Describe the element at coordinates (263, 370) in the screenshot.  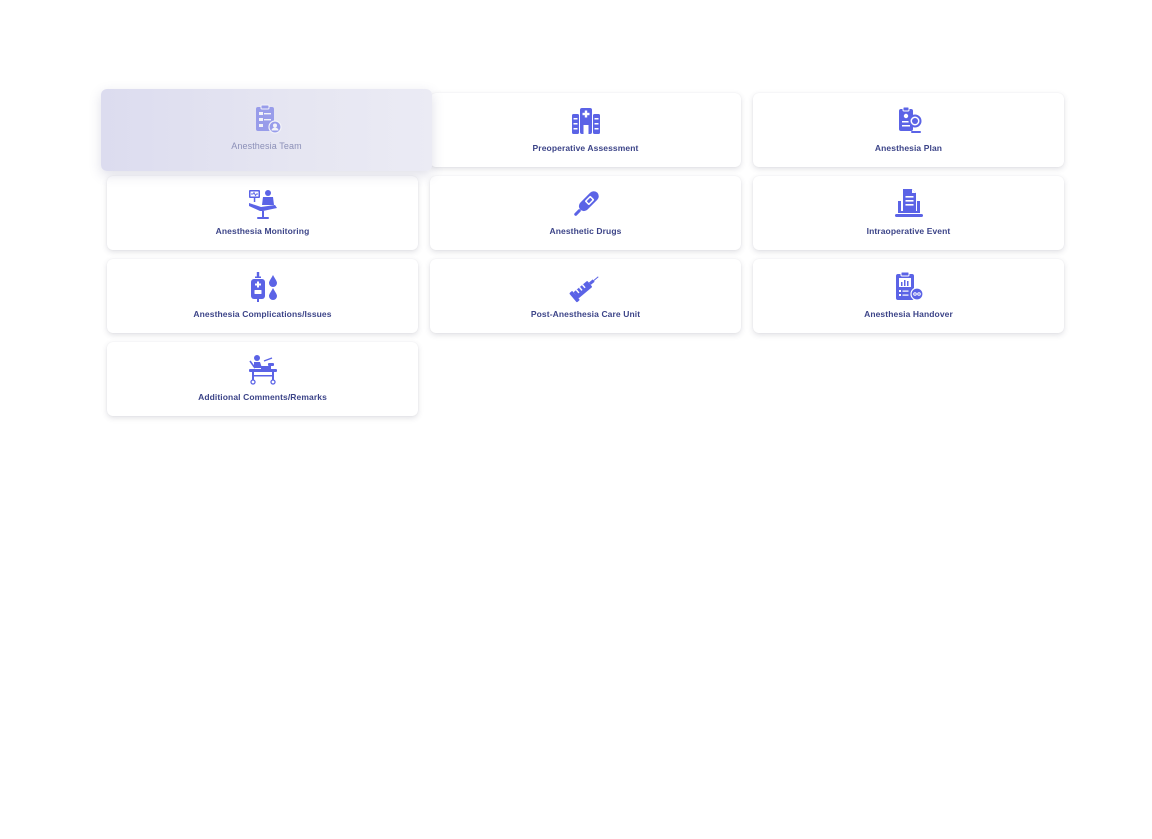
I see `stretcher-patient-icon` at that location.